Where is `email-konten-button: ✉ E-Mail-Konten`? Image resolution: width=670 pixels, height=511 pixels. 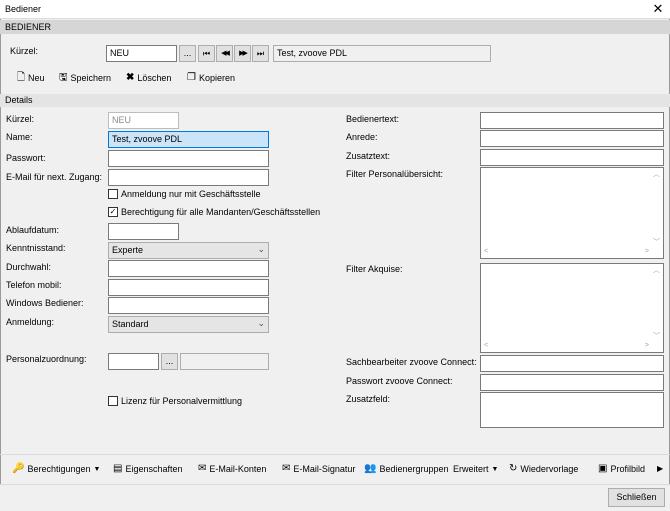 email-konten-button: ✉ E-Mail-Konten is located at coordinates (232, 469).